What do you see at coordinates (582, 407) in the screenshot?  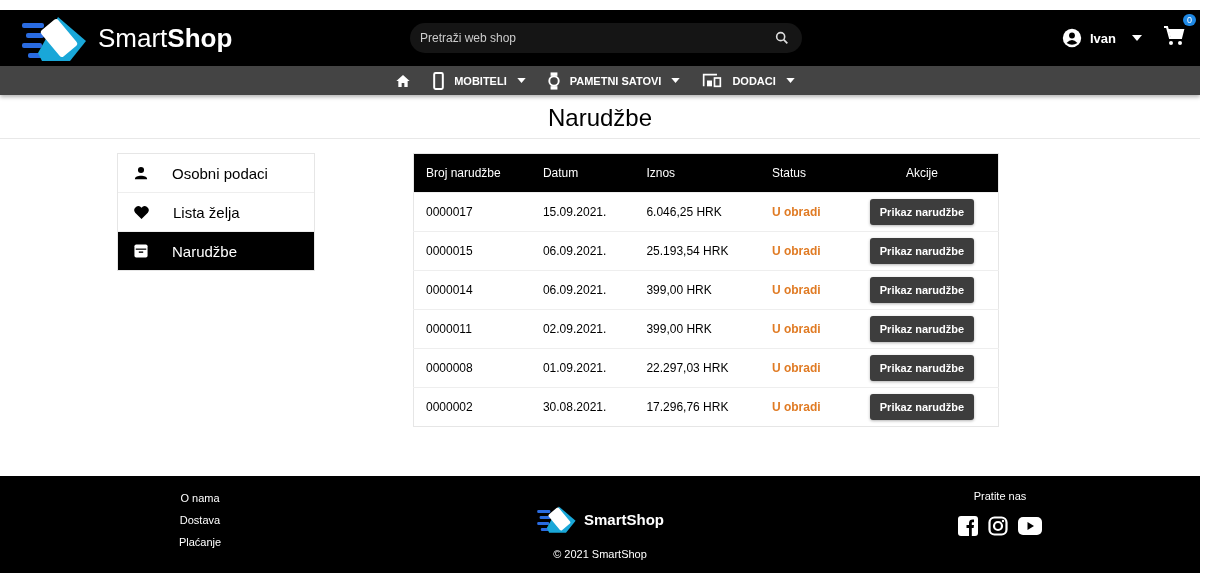 I see `table-cell: 30.08.2021.` at bounding box center [582, 407].